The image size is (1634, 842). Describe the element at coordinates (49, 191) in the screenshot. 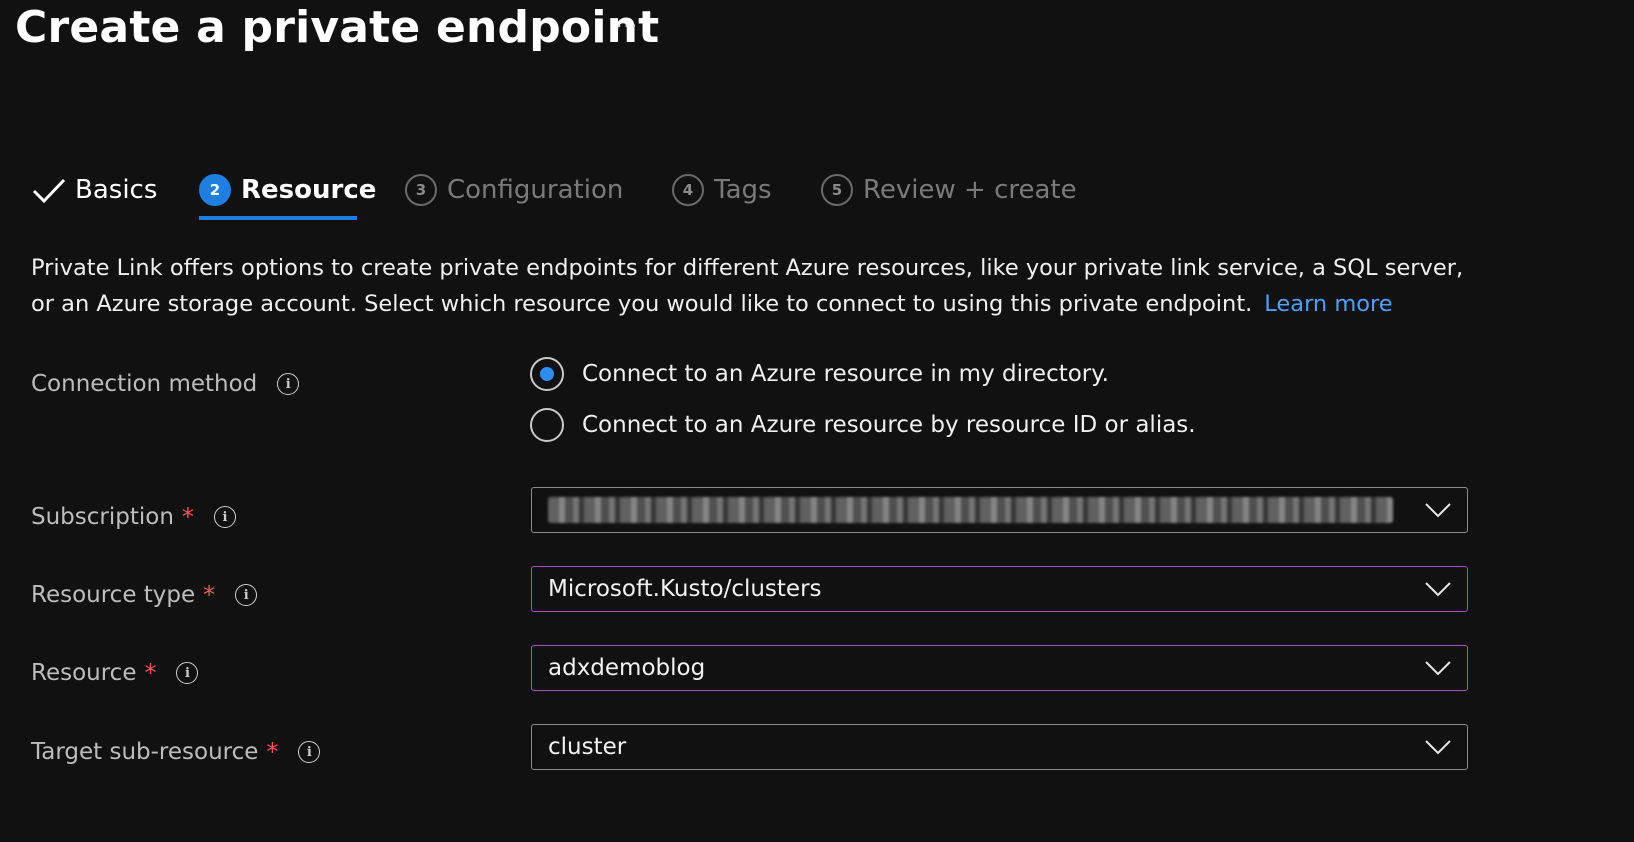

I see `checkmark-icon` at that location.